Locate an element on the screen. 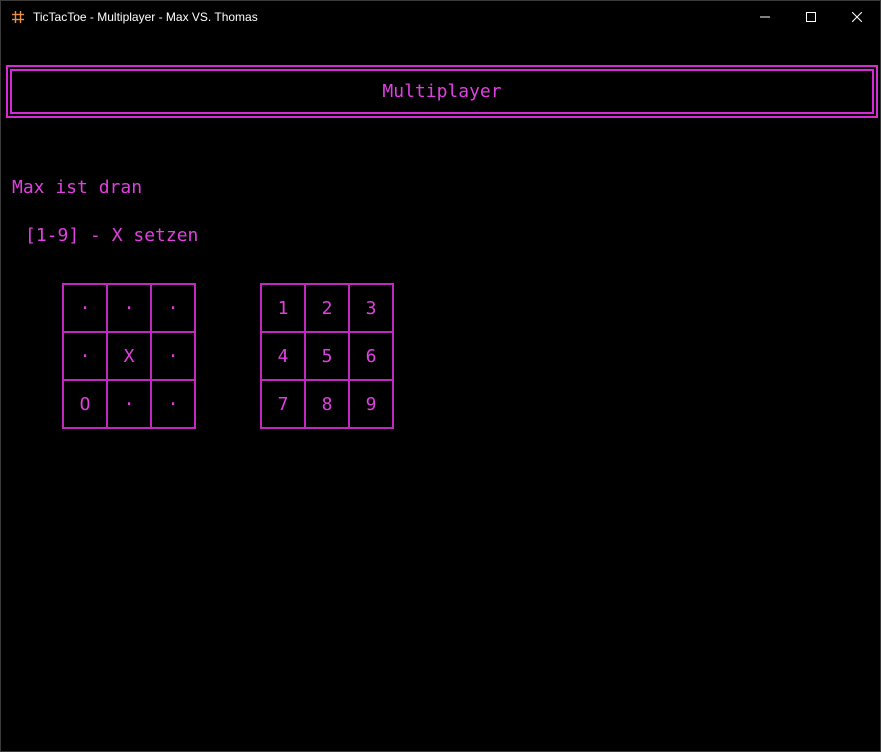 Image resolution: width=881 pixels, height=752 pixels. window-title: TicTacToe - Multiplayer - Max VS. Thomas is located at coordinates (145, 16).